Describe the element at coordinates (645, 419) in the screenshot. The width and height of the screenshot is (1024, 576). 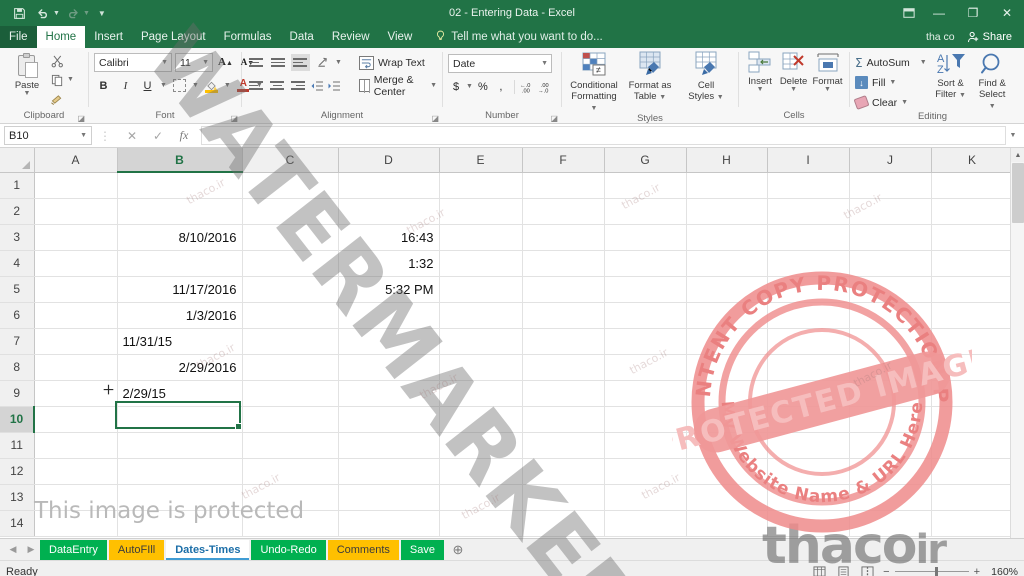
I see `cell-G10` at that location.